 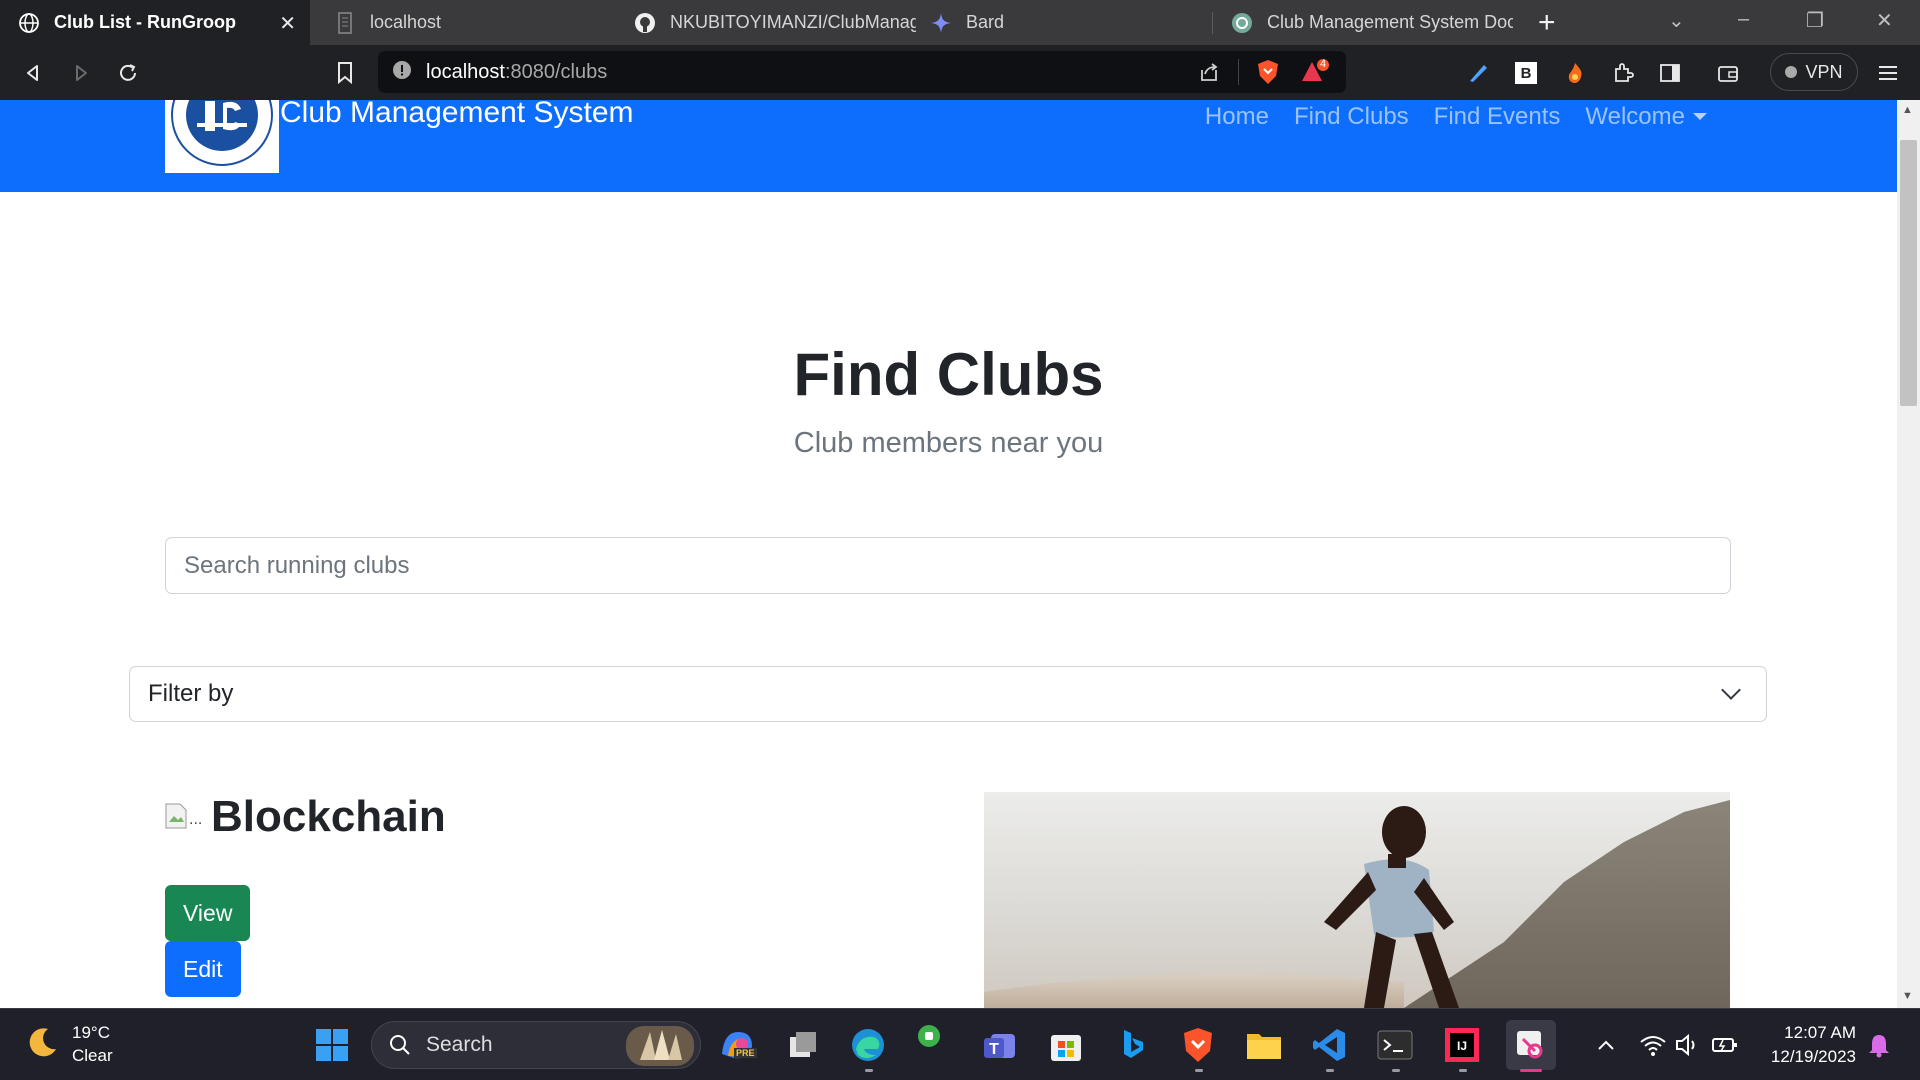 What do you see at coordinates (1396, 1070) in the screenshot?
I see `terminal-running-indicator` at bounding box center [1396, 1070].